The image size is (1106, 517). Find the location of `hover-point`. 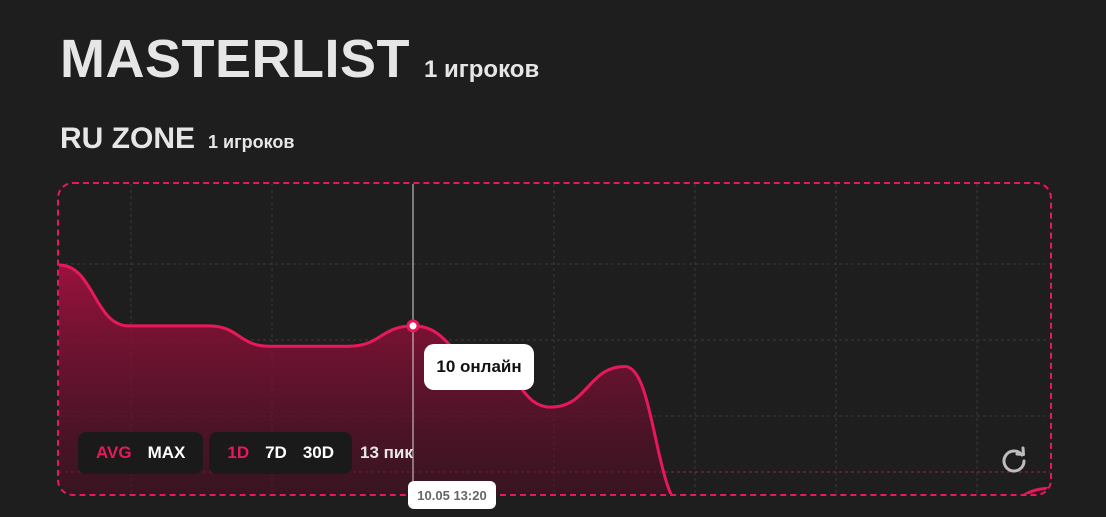

hover-point is located at coordinates (413, 326).